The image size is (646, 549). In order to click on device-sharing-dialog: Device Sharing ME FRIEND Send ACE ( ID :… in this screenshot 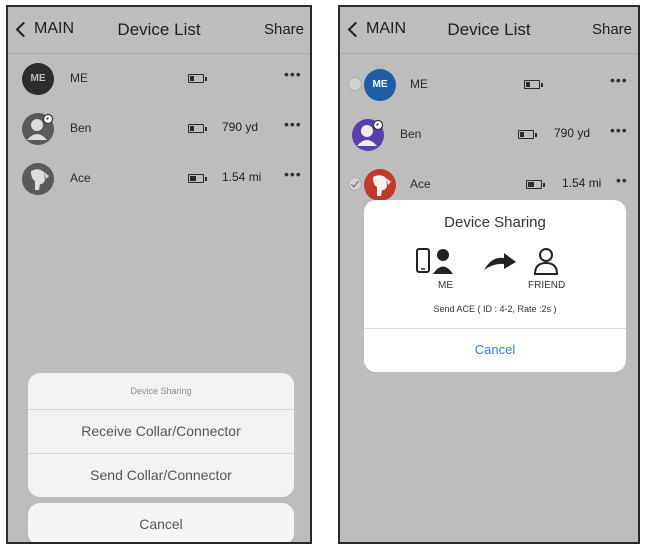, I will do `click(495, 286)`.